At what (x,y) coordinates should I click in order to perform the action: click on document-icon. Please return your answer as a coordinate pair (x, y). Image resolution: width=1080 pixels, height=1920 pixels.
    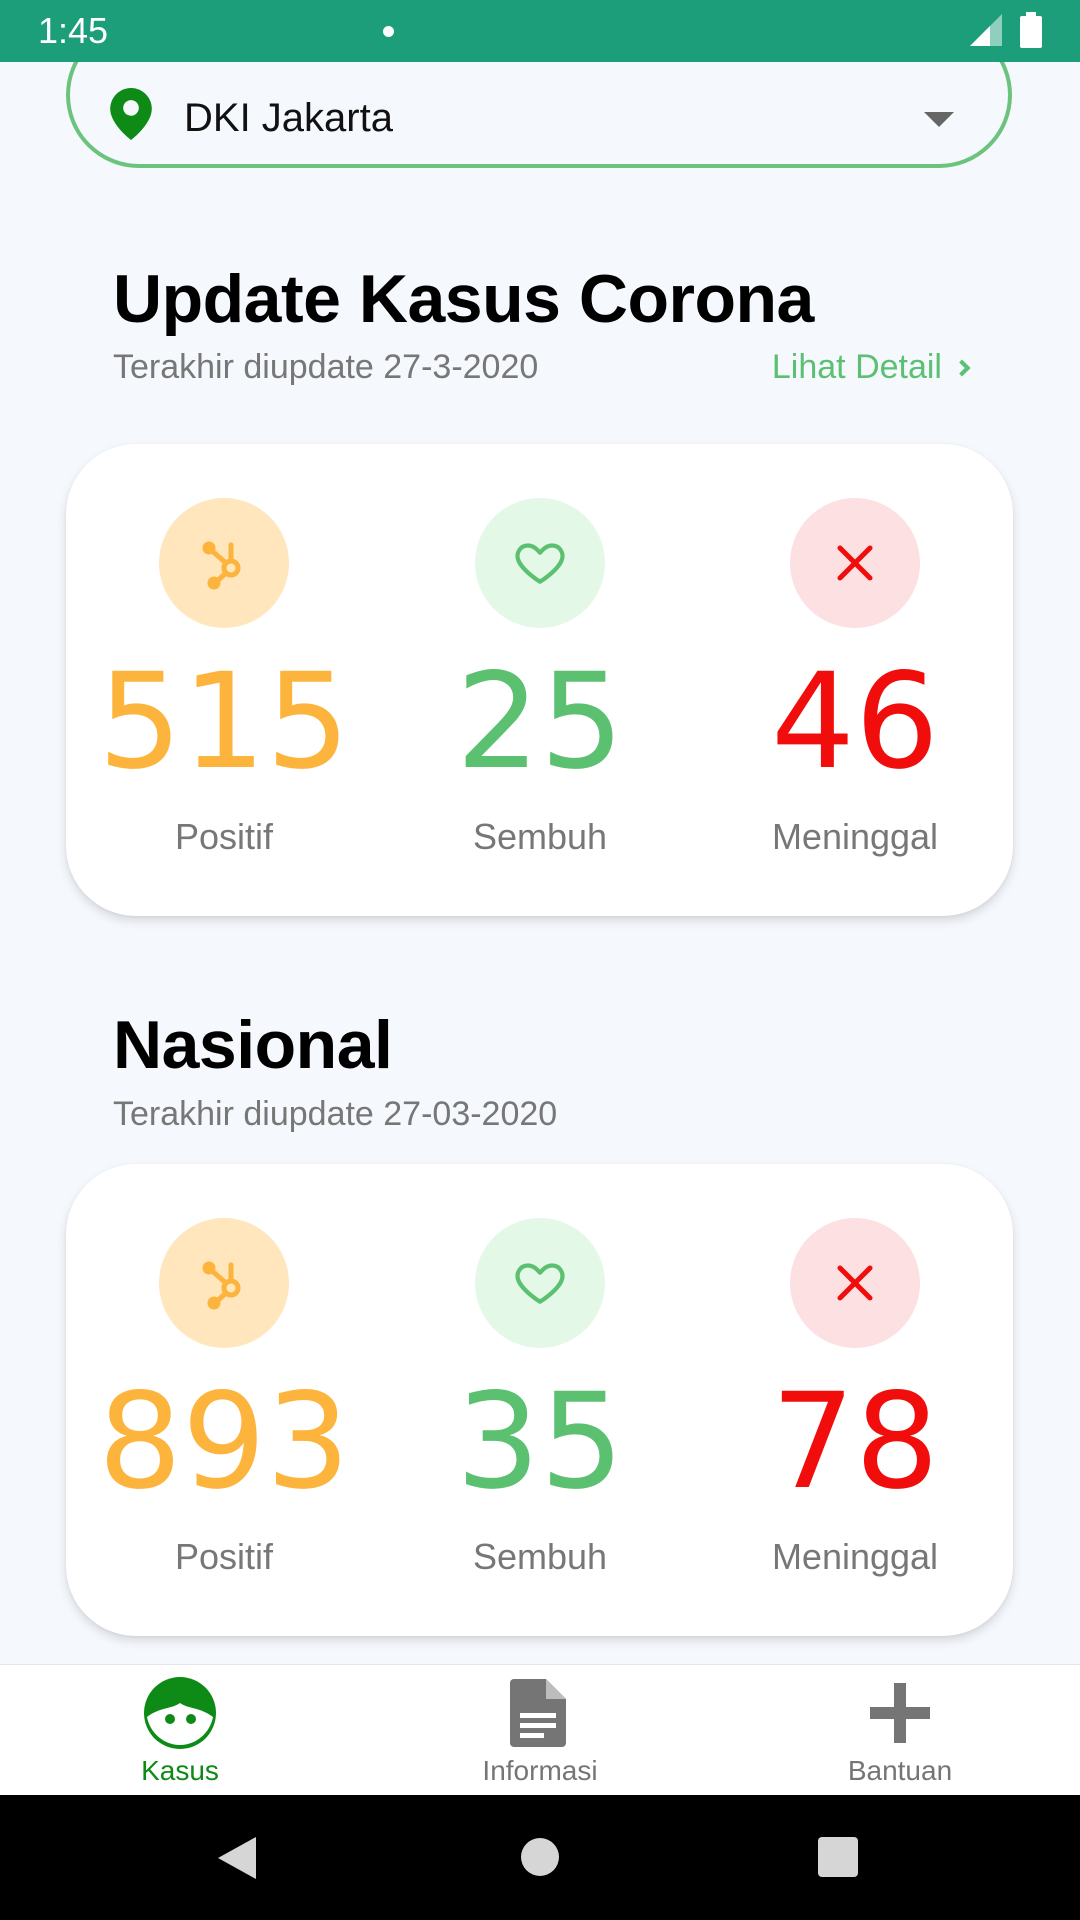
    Looking at the image, I should click on (538, 1713).